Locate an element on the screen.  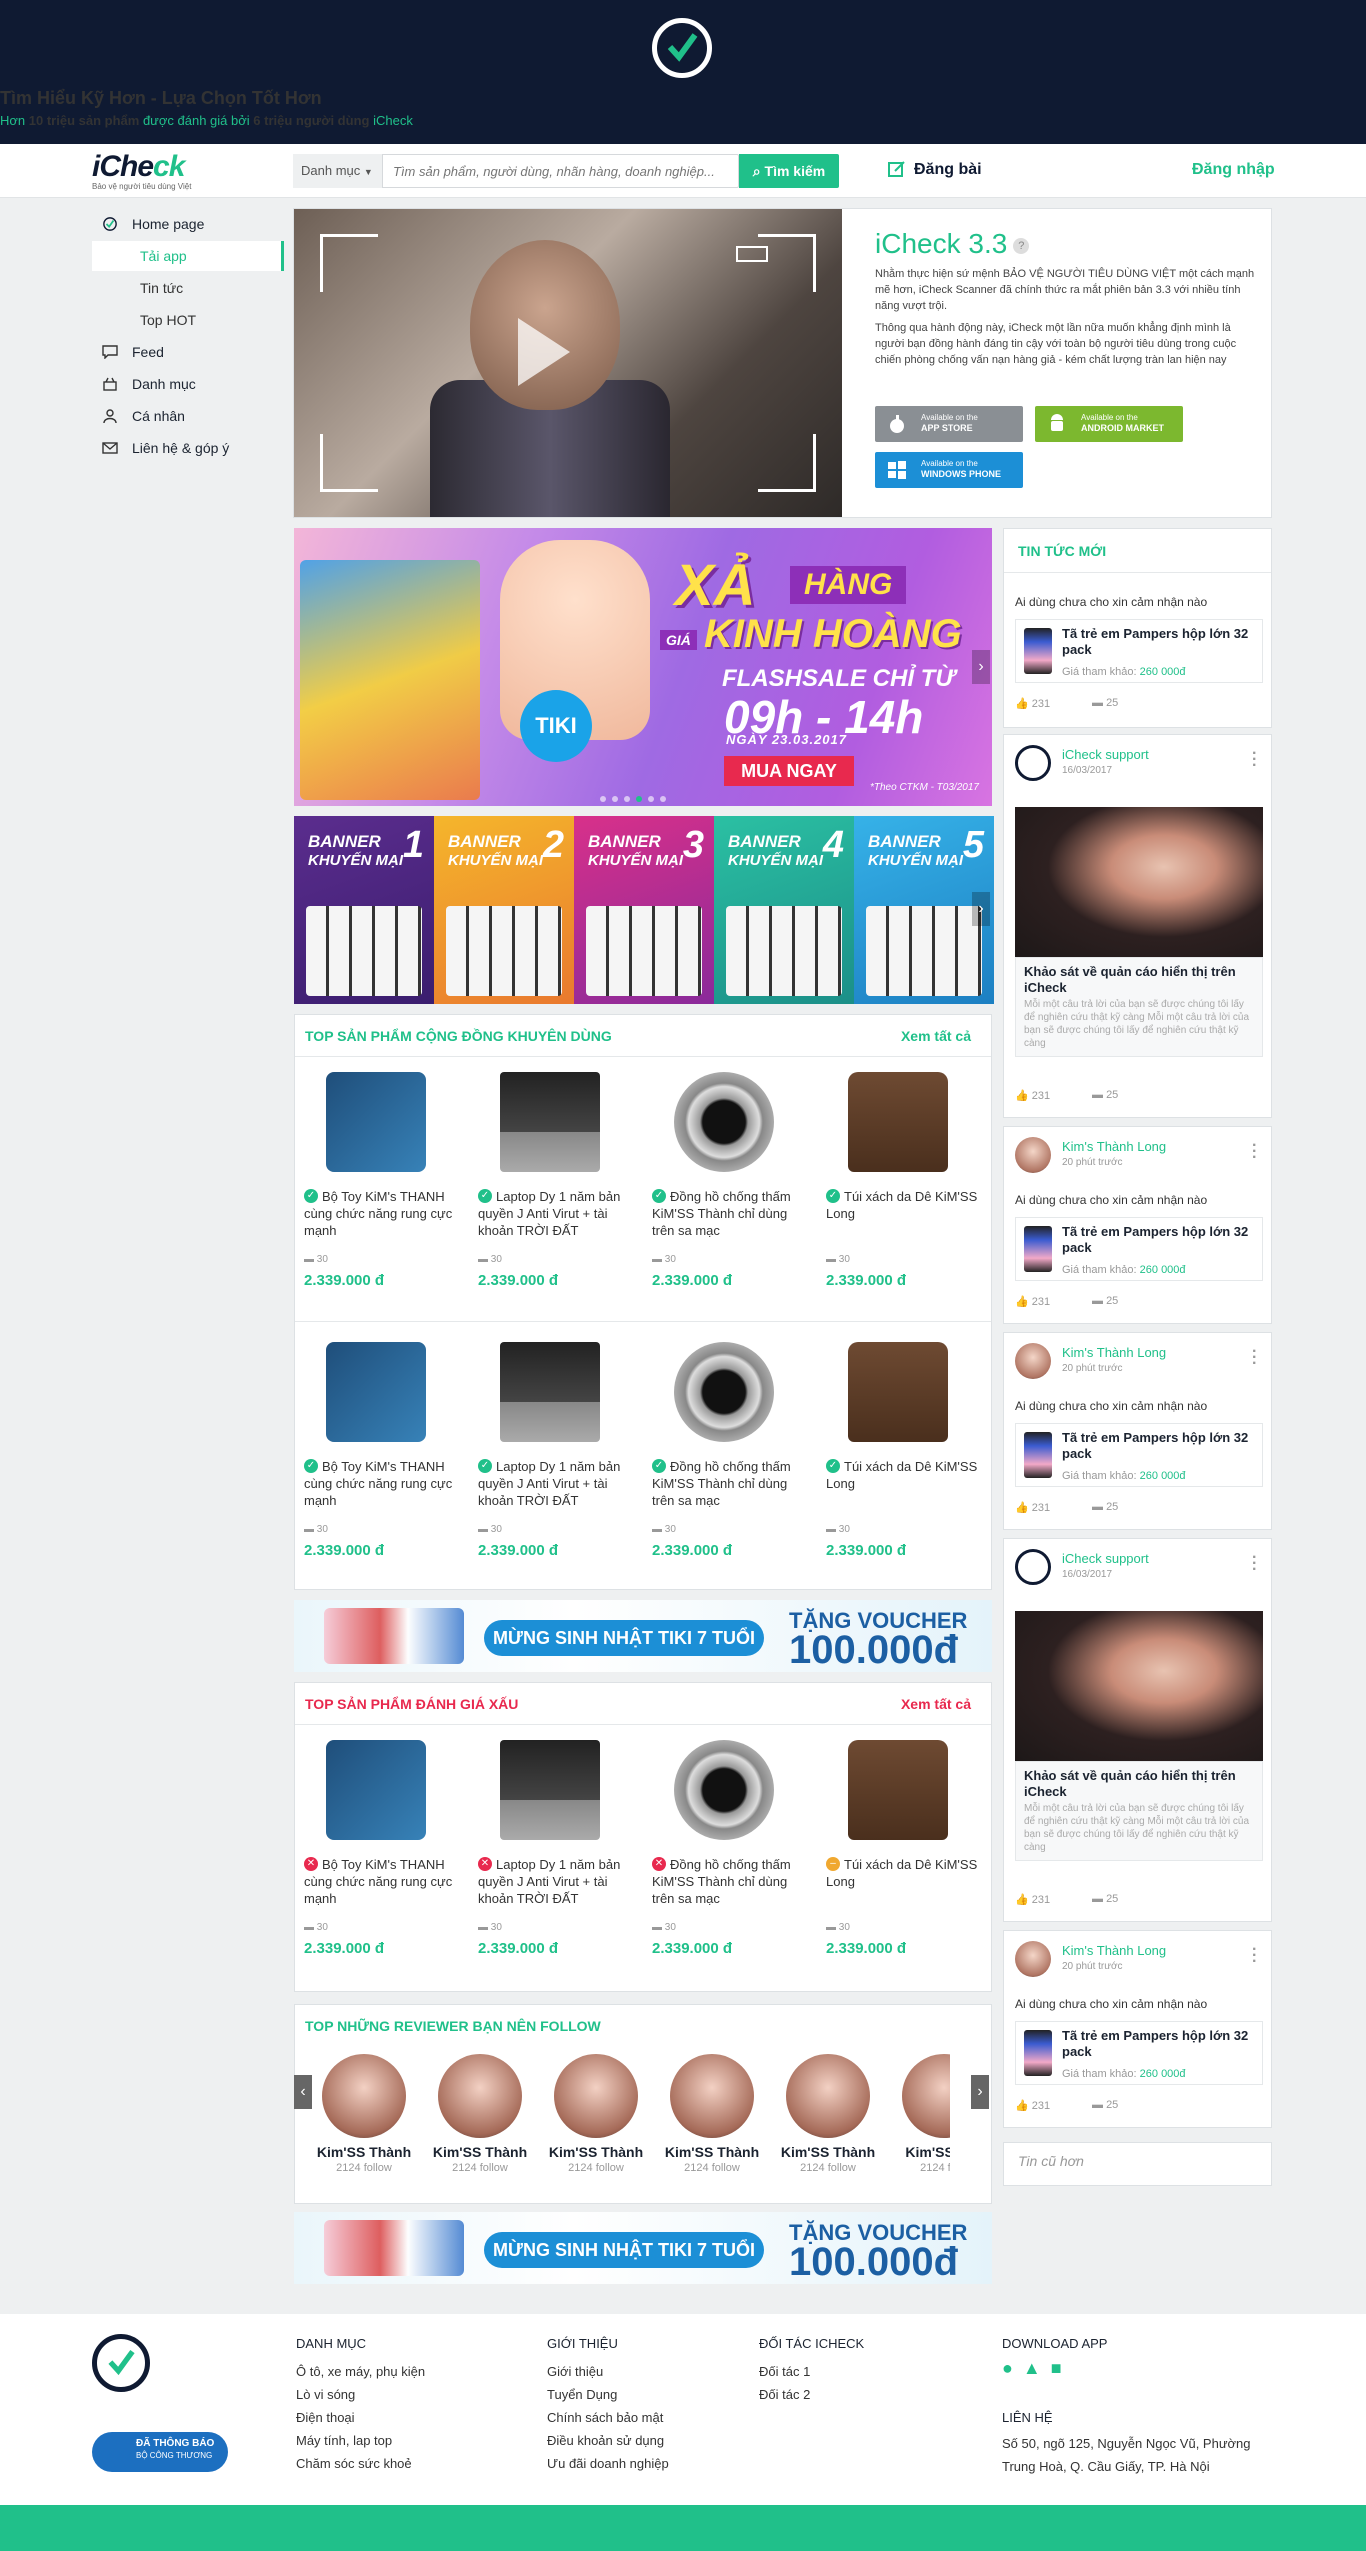
sidebar-item-feed: Feed is located at coordinates (192, 352).